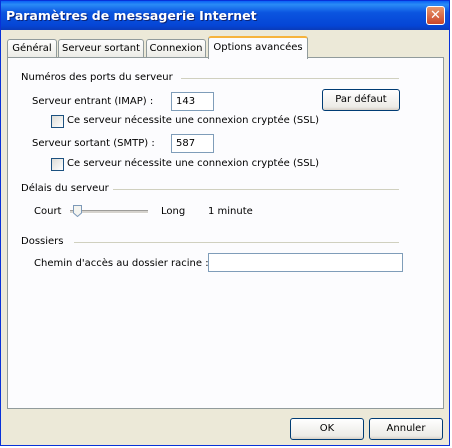 The image size is (452, 448). I want to click on timeouts-group-label: Délais du serveur, so click(65, 188).